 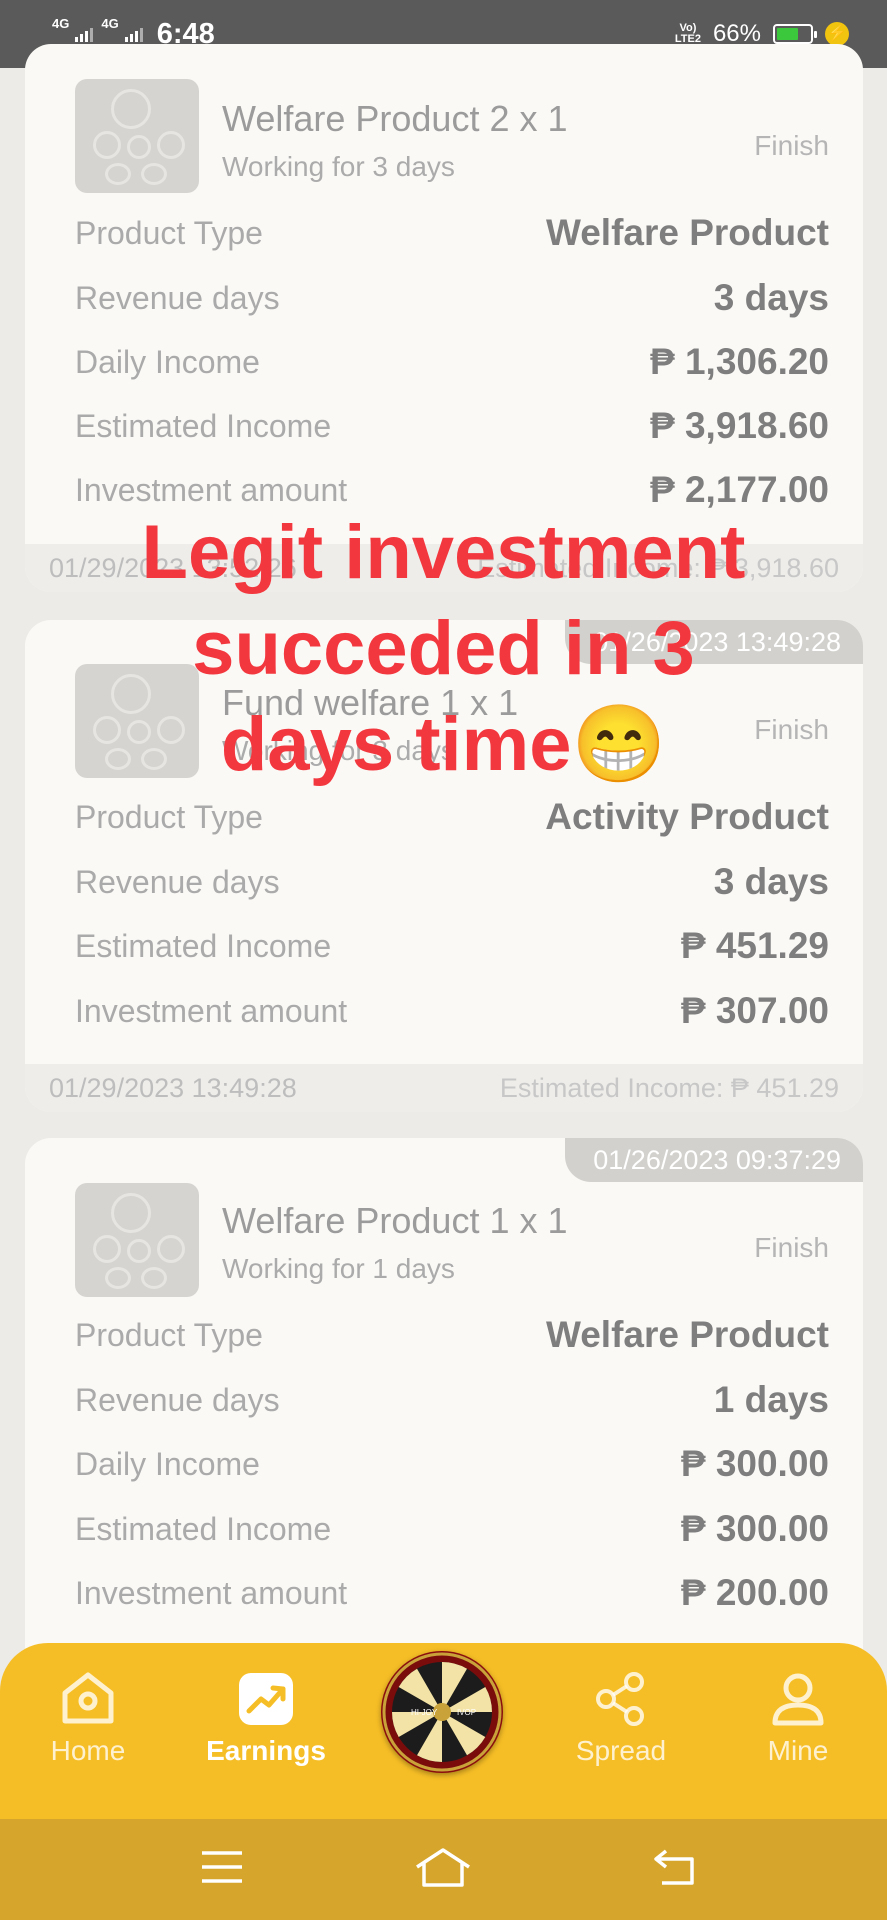 What do you see at coordinates (452, 1529) in the screenshot?
I see `detail-row: Estimated Income ₱ 300.00` at bounding box center [452, 1529].